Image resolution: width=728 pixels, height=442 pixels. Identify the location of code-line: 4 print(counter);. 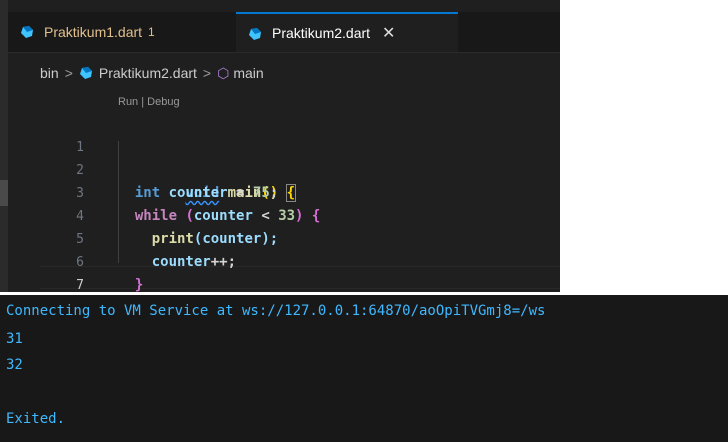
(300, 214).